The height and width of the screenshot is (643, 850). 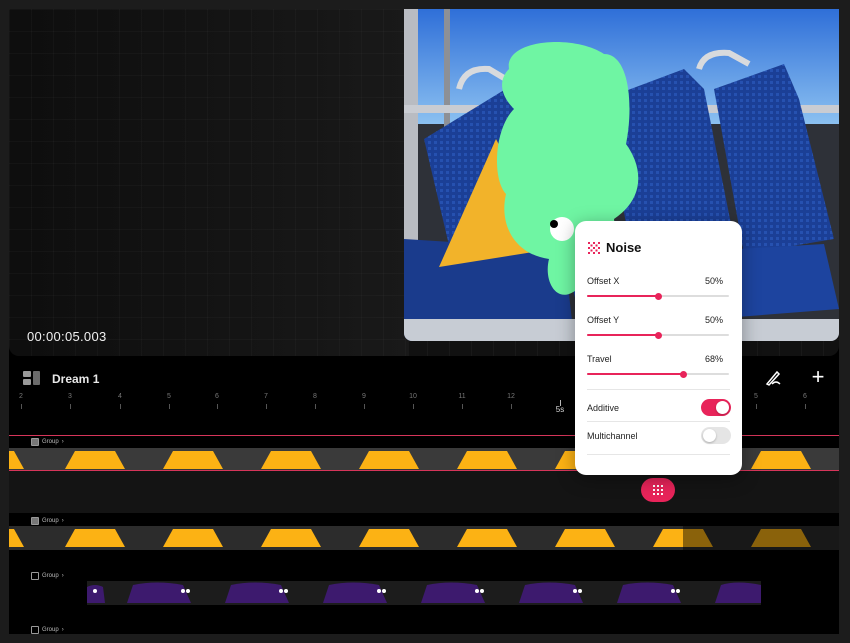 I want to click on ruler-tick: 9, so click(x=364, y=401).